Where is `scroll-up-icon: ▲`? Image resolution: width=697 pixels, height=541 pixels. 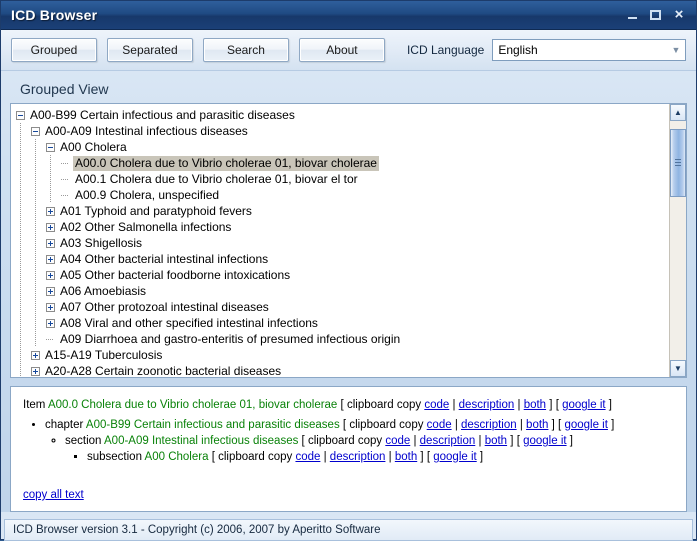
scroll-up-icon: ▲ is located at coordinates (678, 112).